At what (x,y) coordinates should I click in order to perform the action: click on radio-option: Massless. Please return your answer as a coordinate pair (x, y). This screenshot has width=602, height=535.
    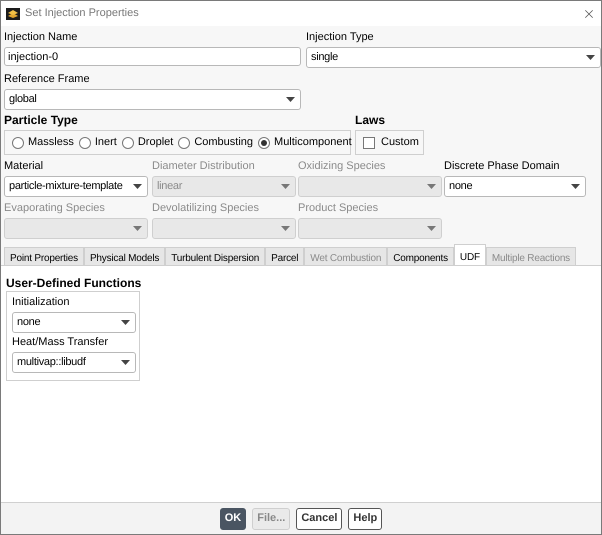
    Looking at the image, I should click on (43, 142).